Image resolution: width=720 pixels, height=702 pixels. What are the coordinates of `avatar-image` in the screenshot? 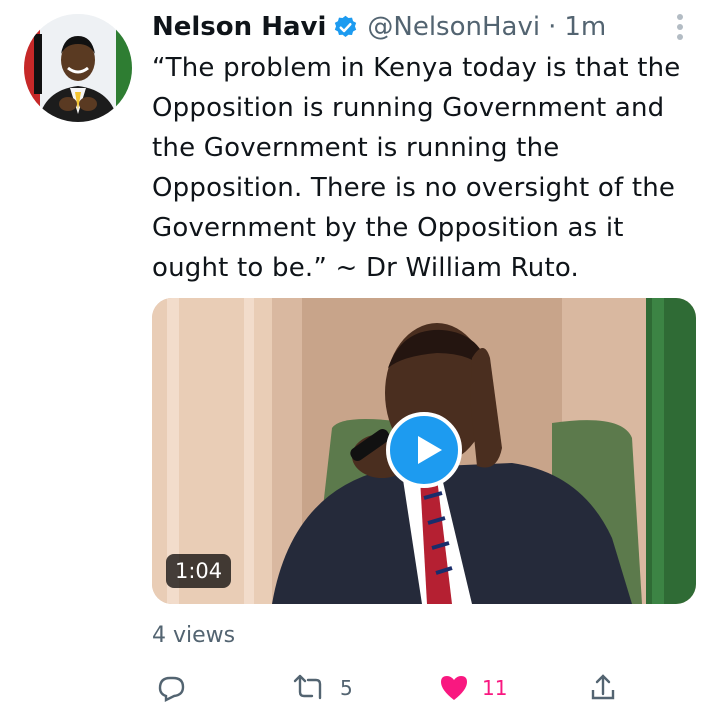 It's located at (78, 68).